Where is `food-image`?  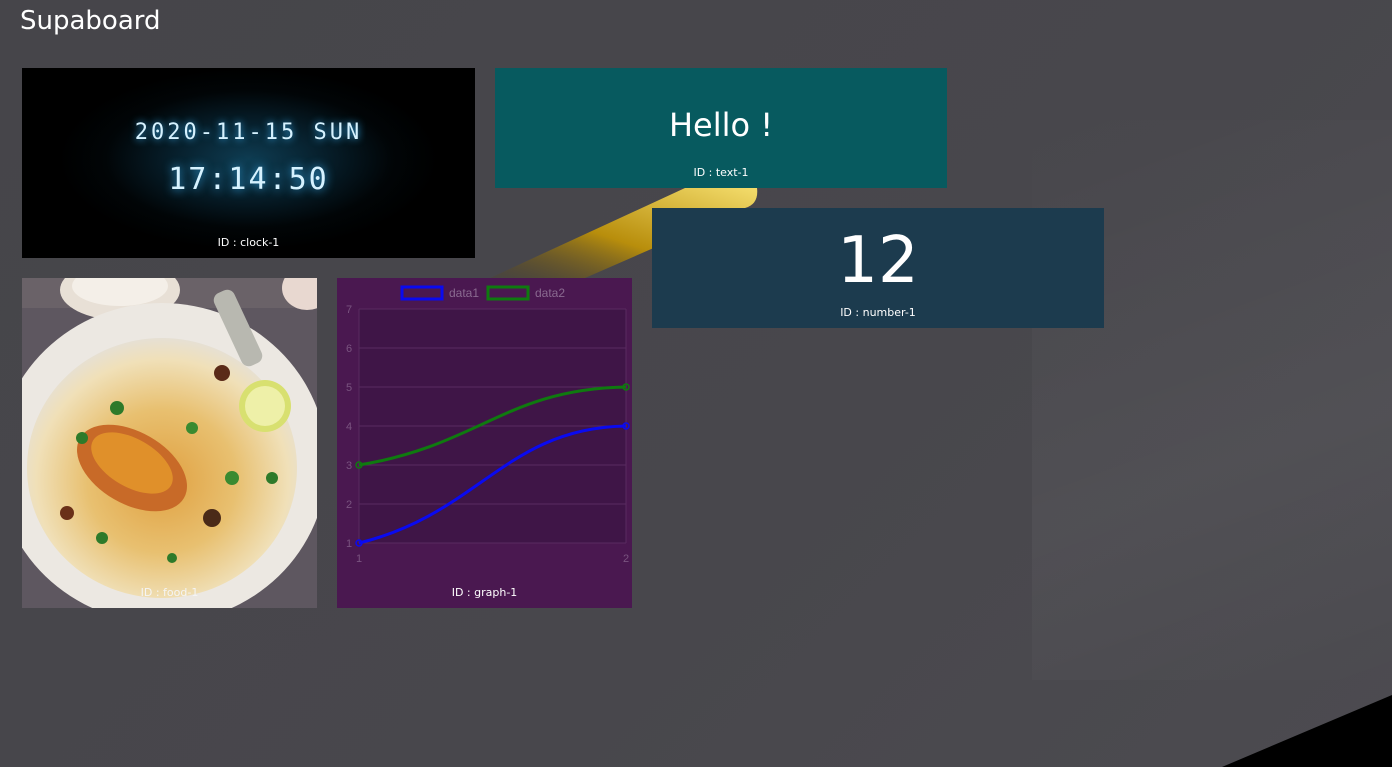 food-image is located at coordinates (169, 443).